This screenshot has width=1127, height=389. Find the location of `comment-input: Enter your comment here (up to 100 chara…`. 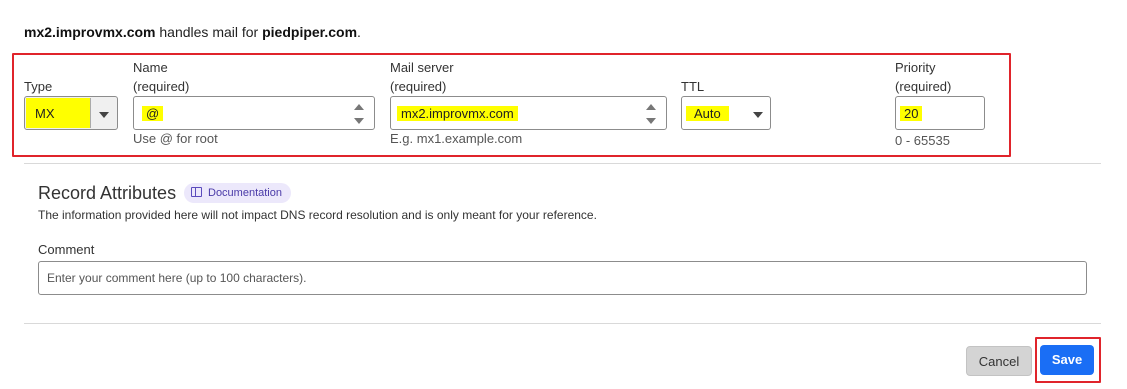

comment-input: Enter your comment here (up to 100 chara… is located at coordinates (562, 278).